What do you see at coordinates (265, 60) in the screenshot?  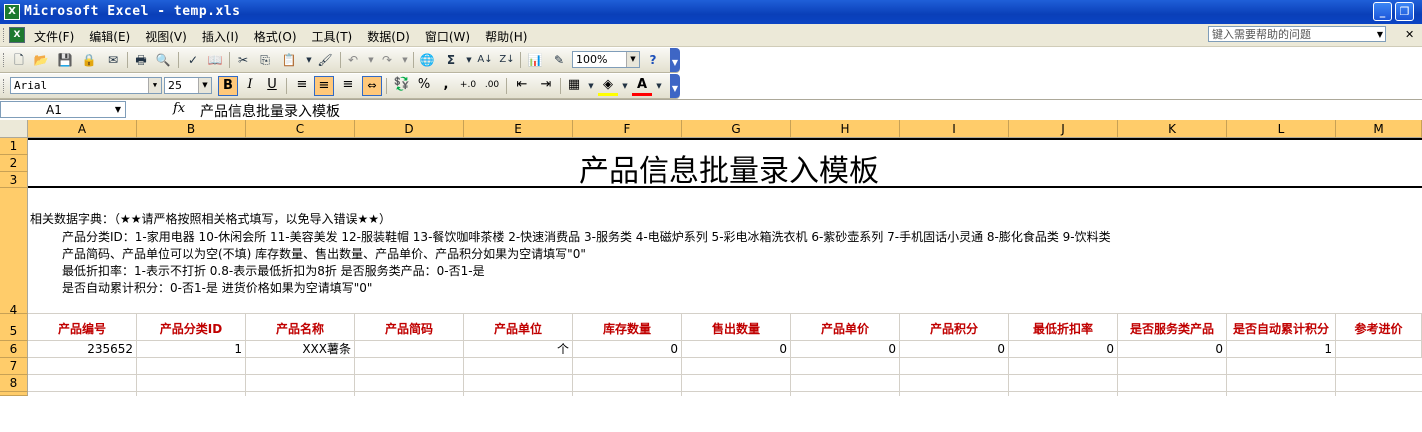 I see `copy-icon: ⎘` at bounding box center [265, 60].